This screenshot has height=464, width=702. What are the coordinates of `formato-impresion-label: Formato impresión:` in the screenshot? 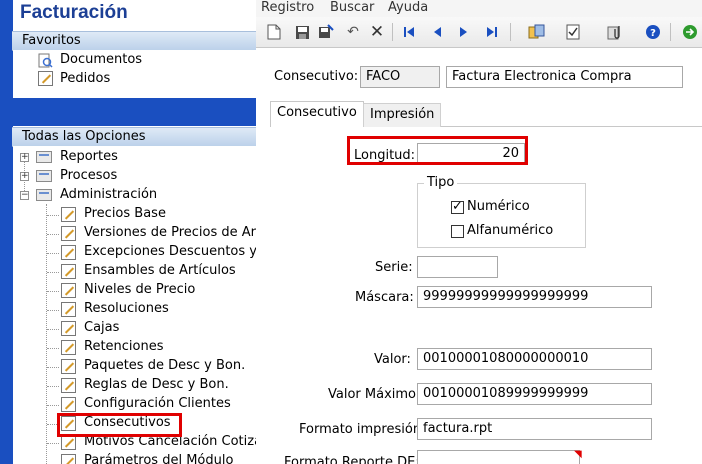 It's located at (362, 429).